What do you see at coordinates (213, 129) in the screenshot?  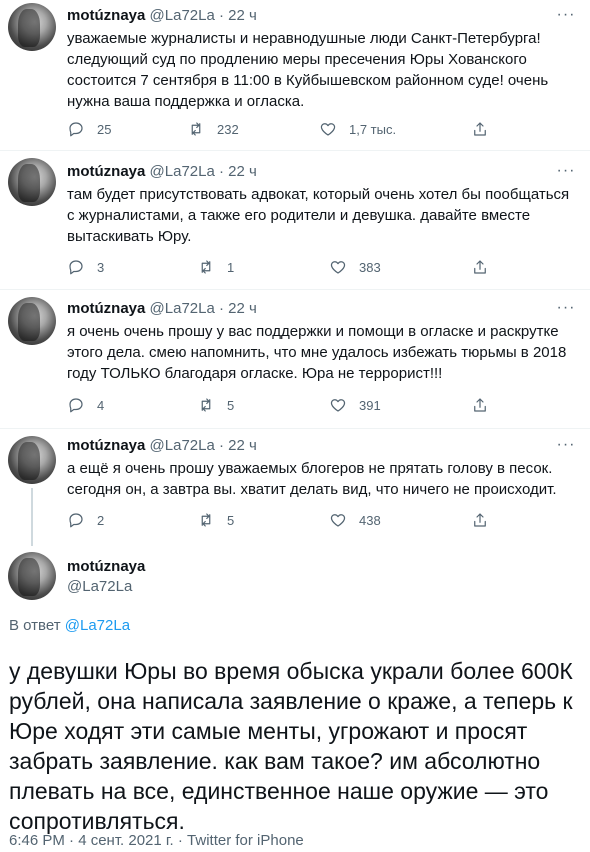 I see `retweet-button: 232` at bounding box center [213, 129].